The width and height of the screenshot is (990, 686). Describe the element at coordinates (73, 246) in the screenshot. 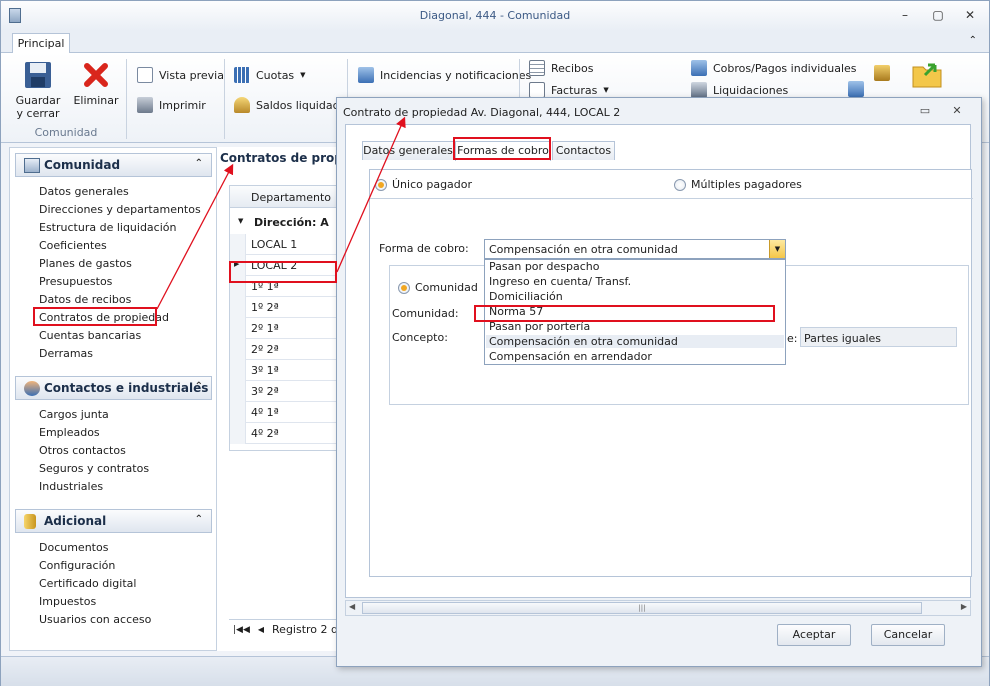

I see `sidebar-item-coeficientes: Coeficientes` at that location.